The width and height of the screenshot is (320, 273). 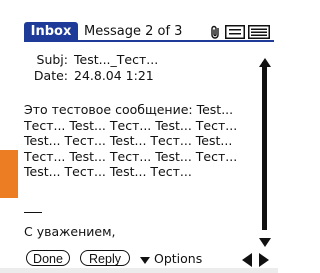 What do you see at coordinates (139, 270) in the screenshot?
I see `bottom-strip` at bounding box center [139, 270].